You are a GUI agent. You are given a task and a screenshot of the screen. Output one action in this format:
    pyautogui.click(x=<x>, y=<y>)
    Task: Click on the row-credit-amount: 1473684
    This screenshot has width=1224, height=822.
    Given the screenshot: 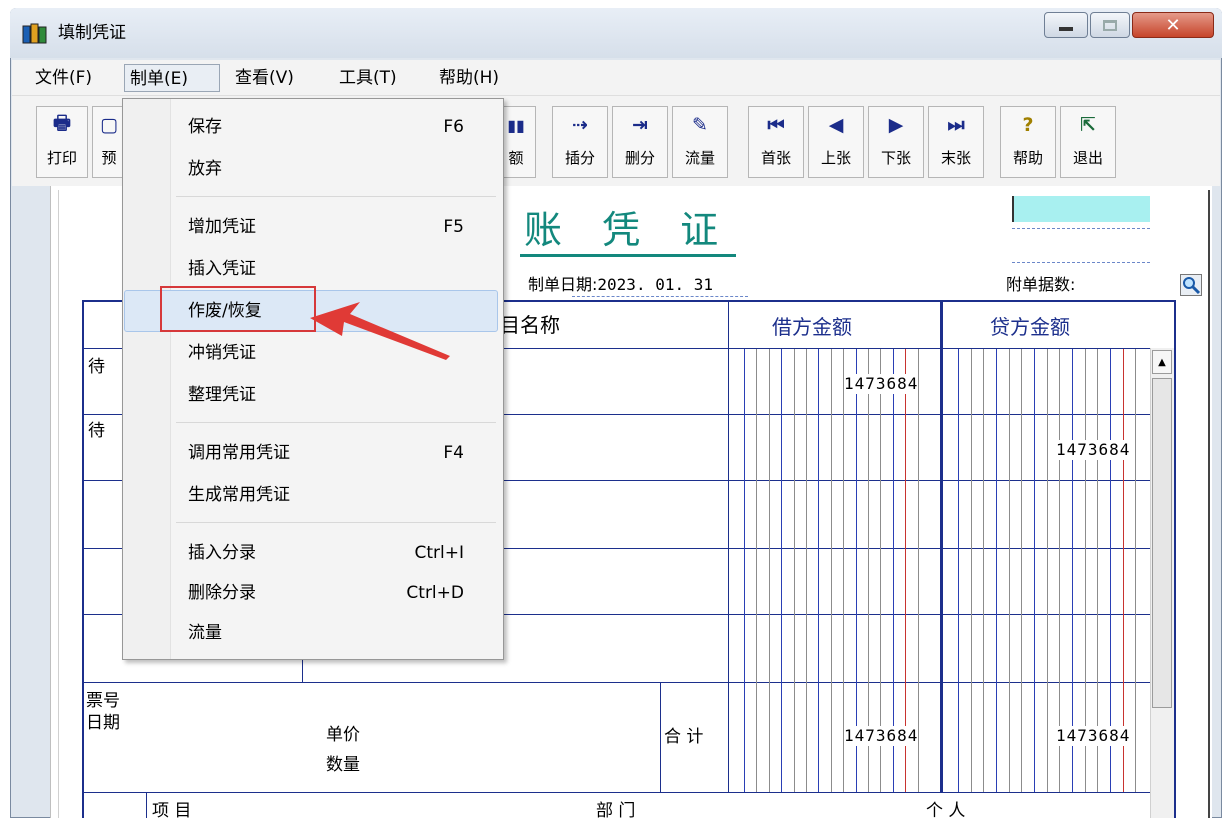 What is the action you would take?
    pyautogui.click(x=1093, y=450)
    